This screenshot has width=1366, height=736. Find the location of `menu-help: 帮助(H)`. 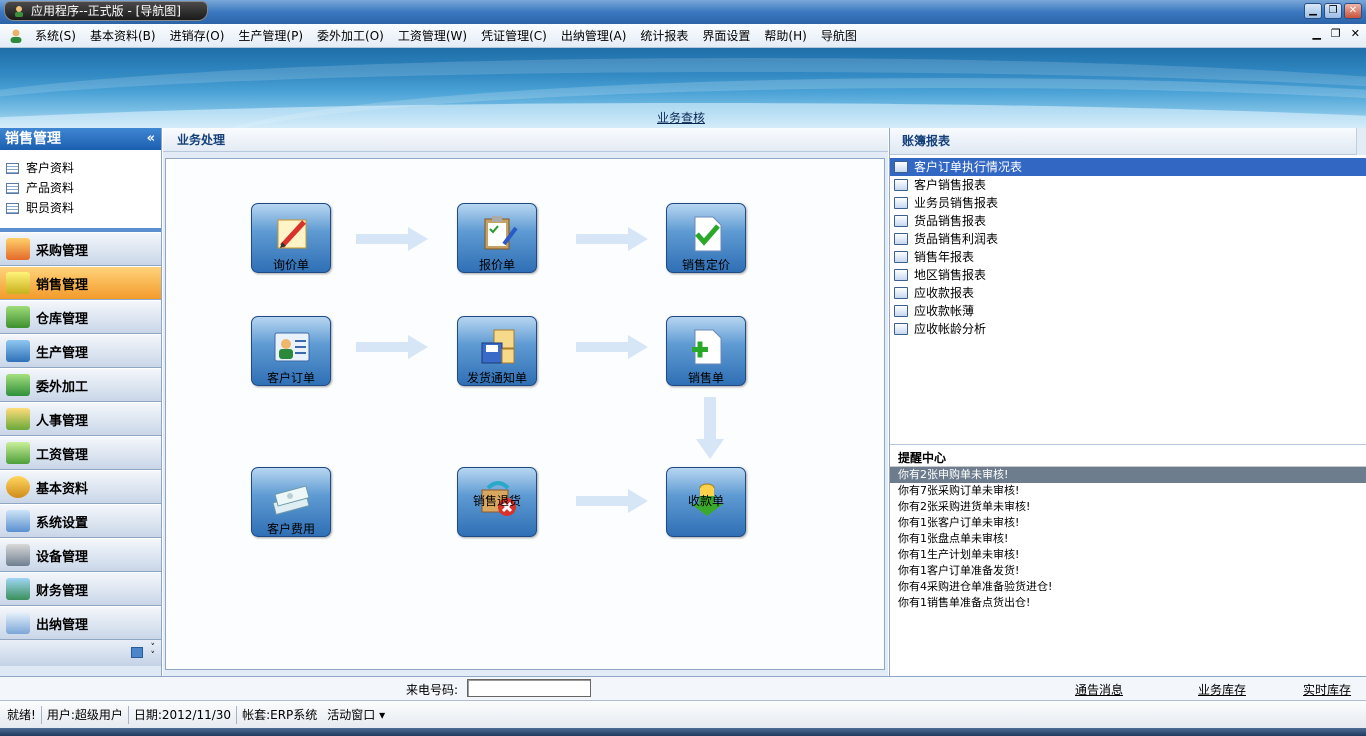

menu-help: 帮助(H) is located at coordinates (785, 36).